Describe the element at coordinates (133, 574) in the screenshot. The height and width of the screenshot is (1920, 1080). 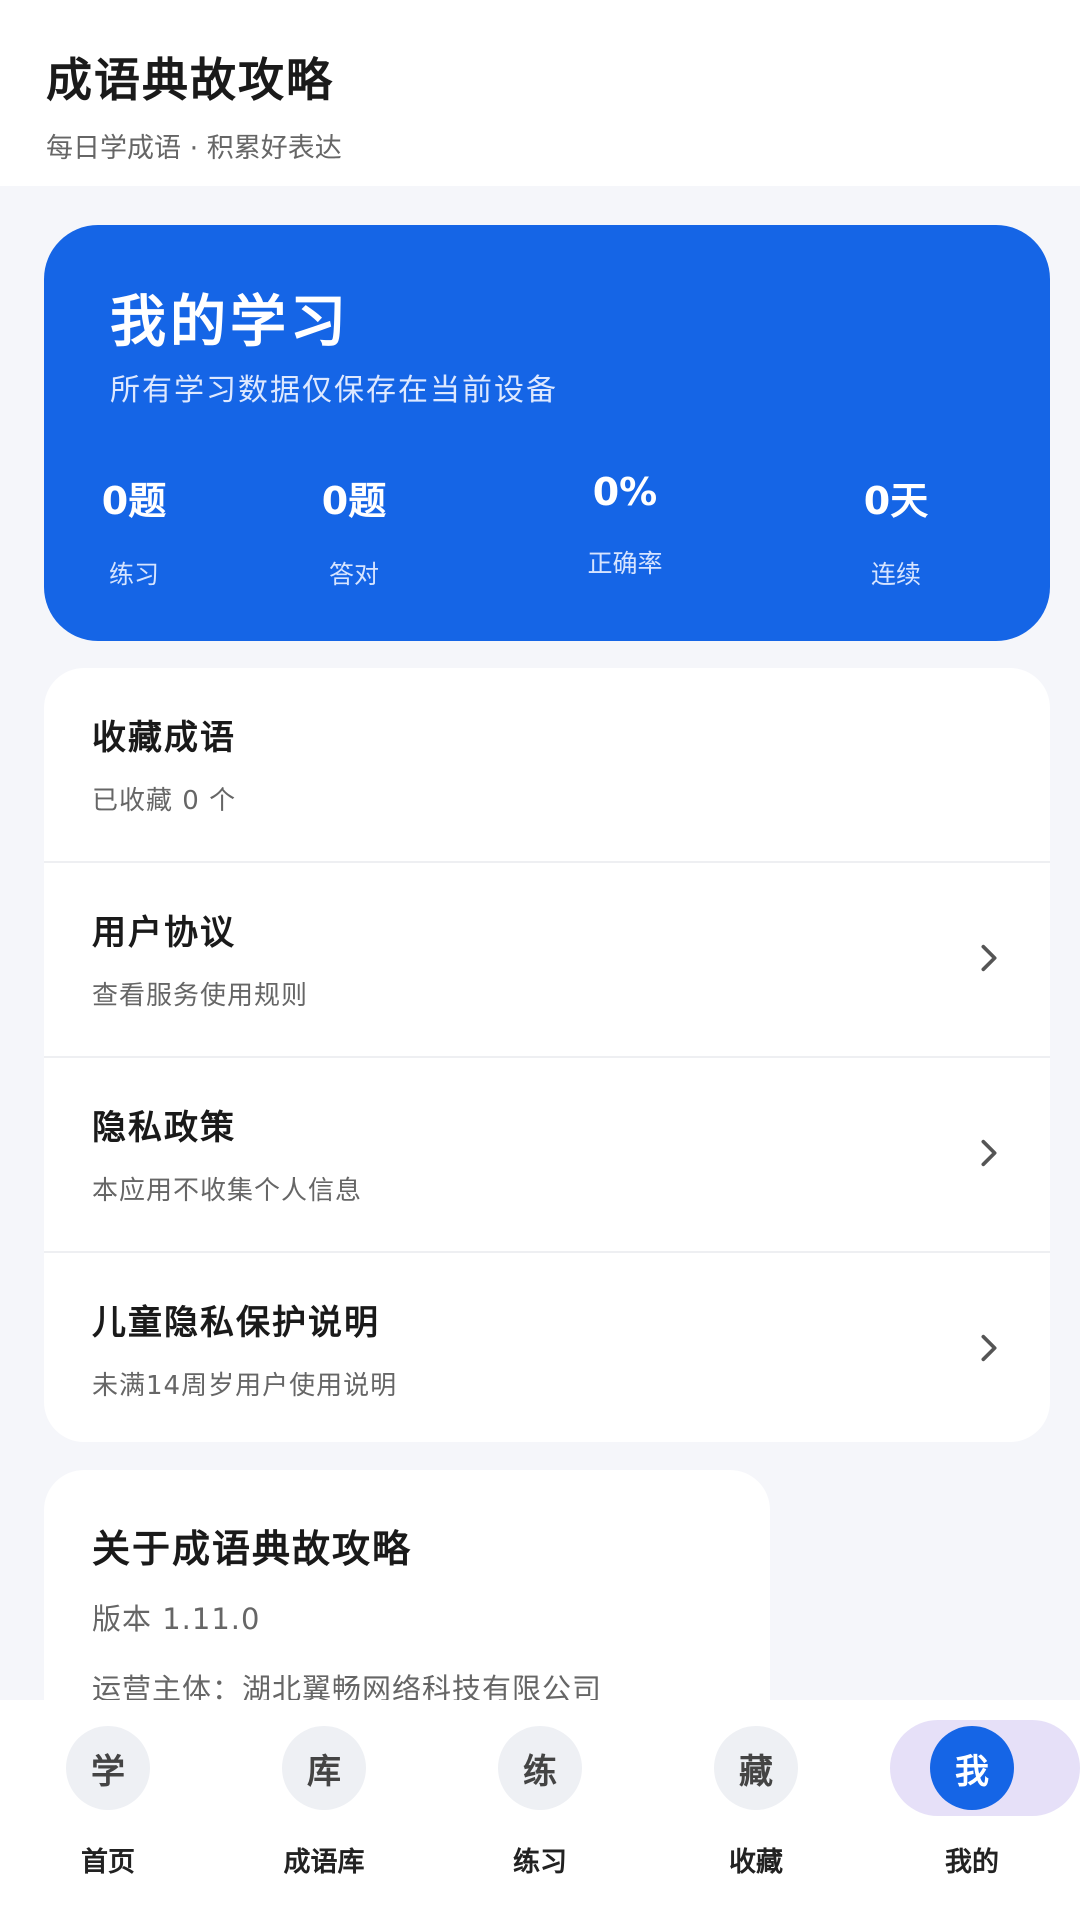
I see `stat-label: 练习` at that location.